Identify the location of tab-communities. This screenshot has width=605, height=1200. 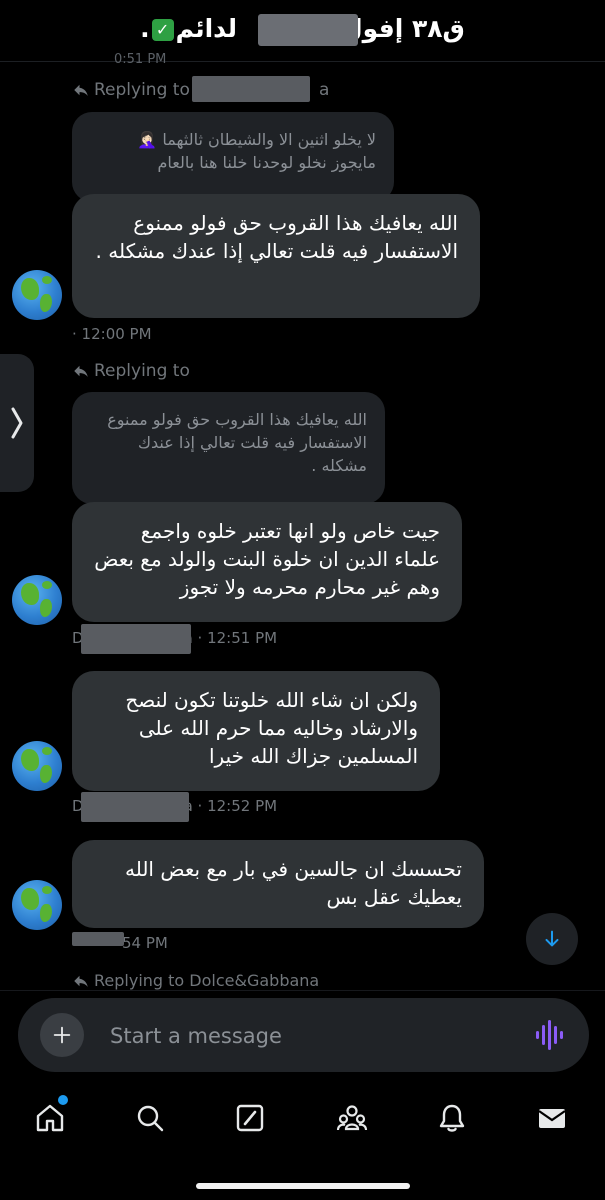
(352, 1118).